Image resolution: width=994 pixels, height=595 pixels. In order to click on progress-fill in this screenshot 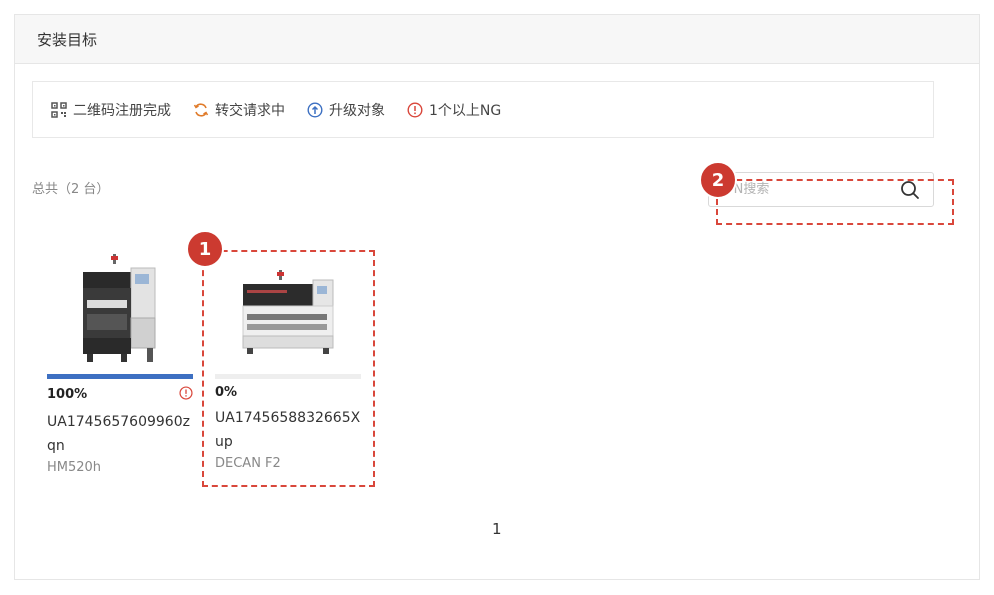, I will do `click(120, 376)`.